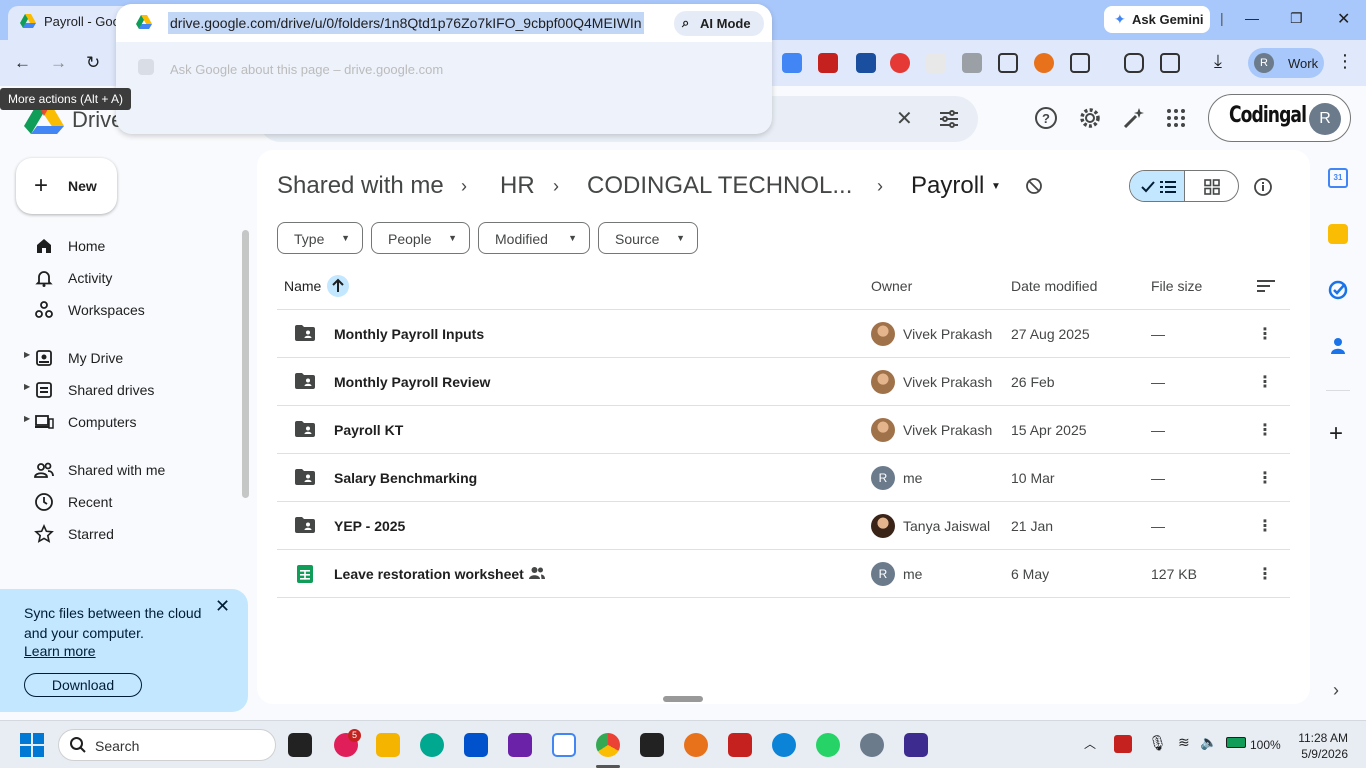  I want to click on sidebar-item-shared-drives: ▶ Shared drives, so click(120, 390).